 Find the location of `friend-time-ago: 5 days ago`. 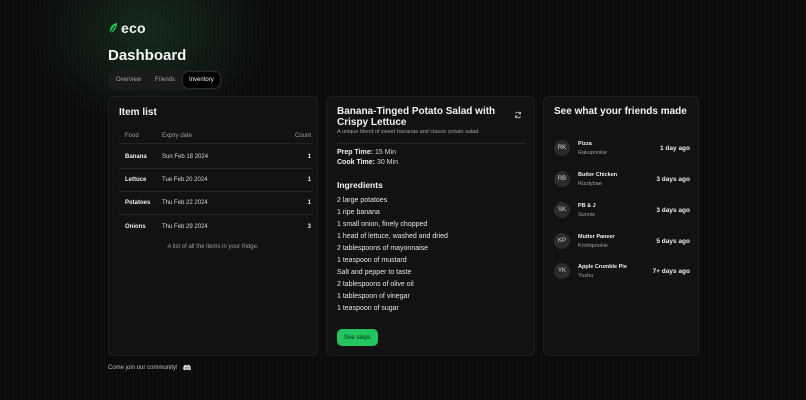

friend-time-ago: 5 days ago is located at coordinates (673, 241).